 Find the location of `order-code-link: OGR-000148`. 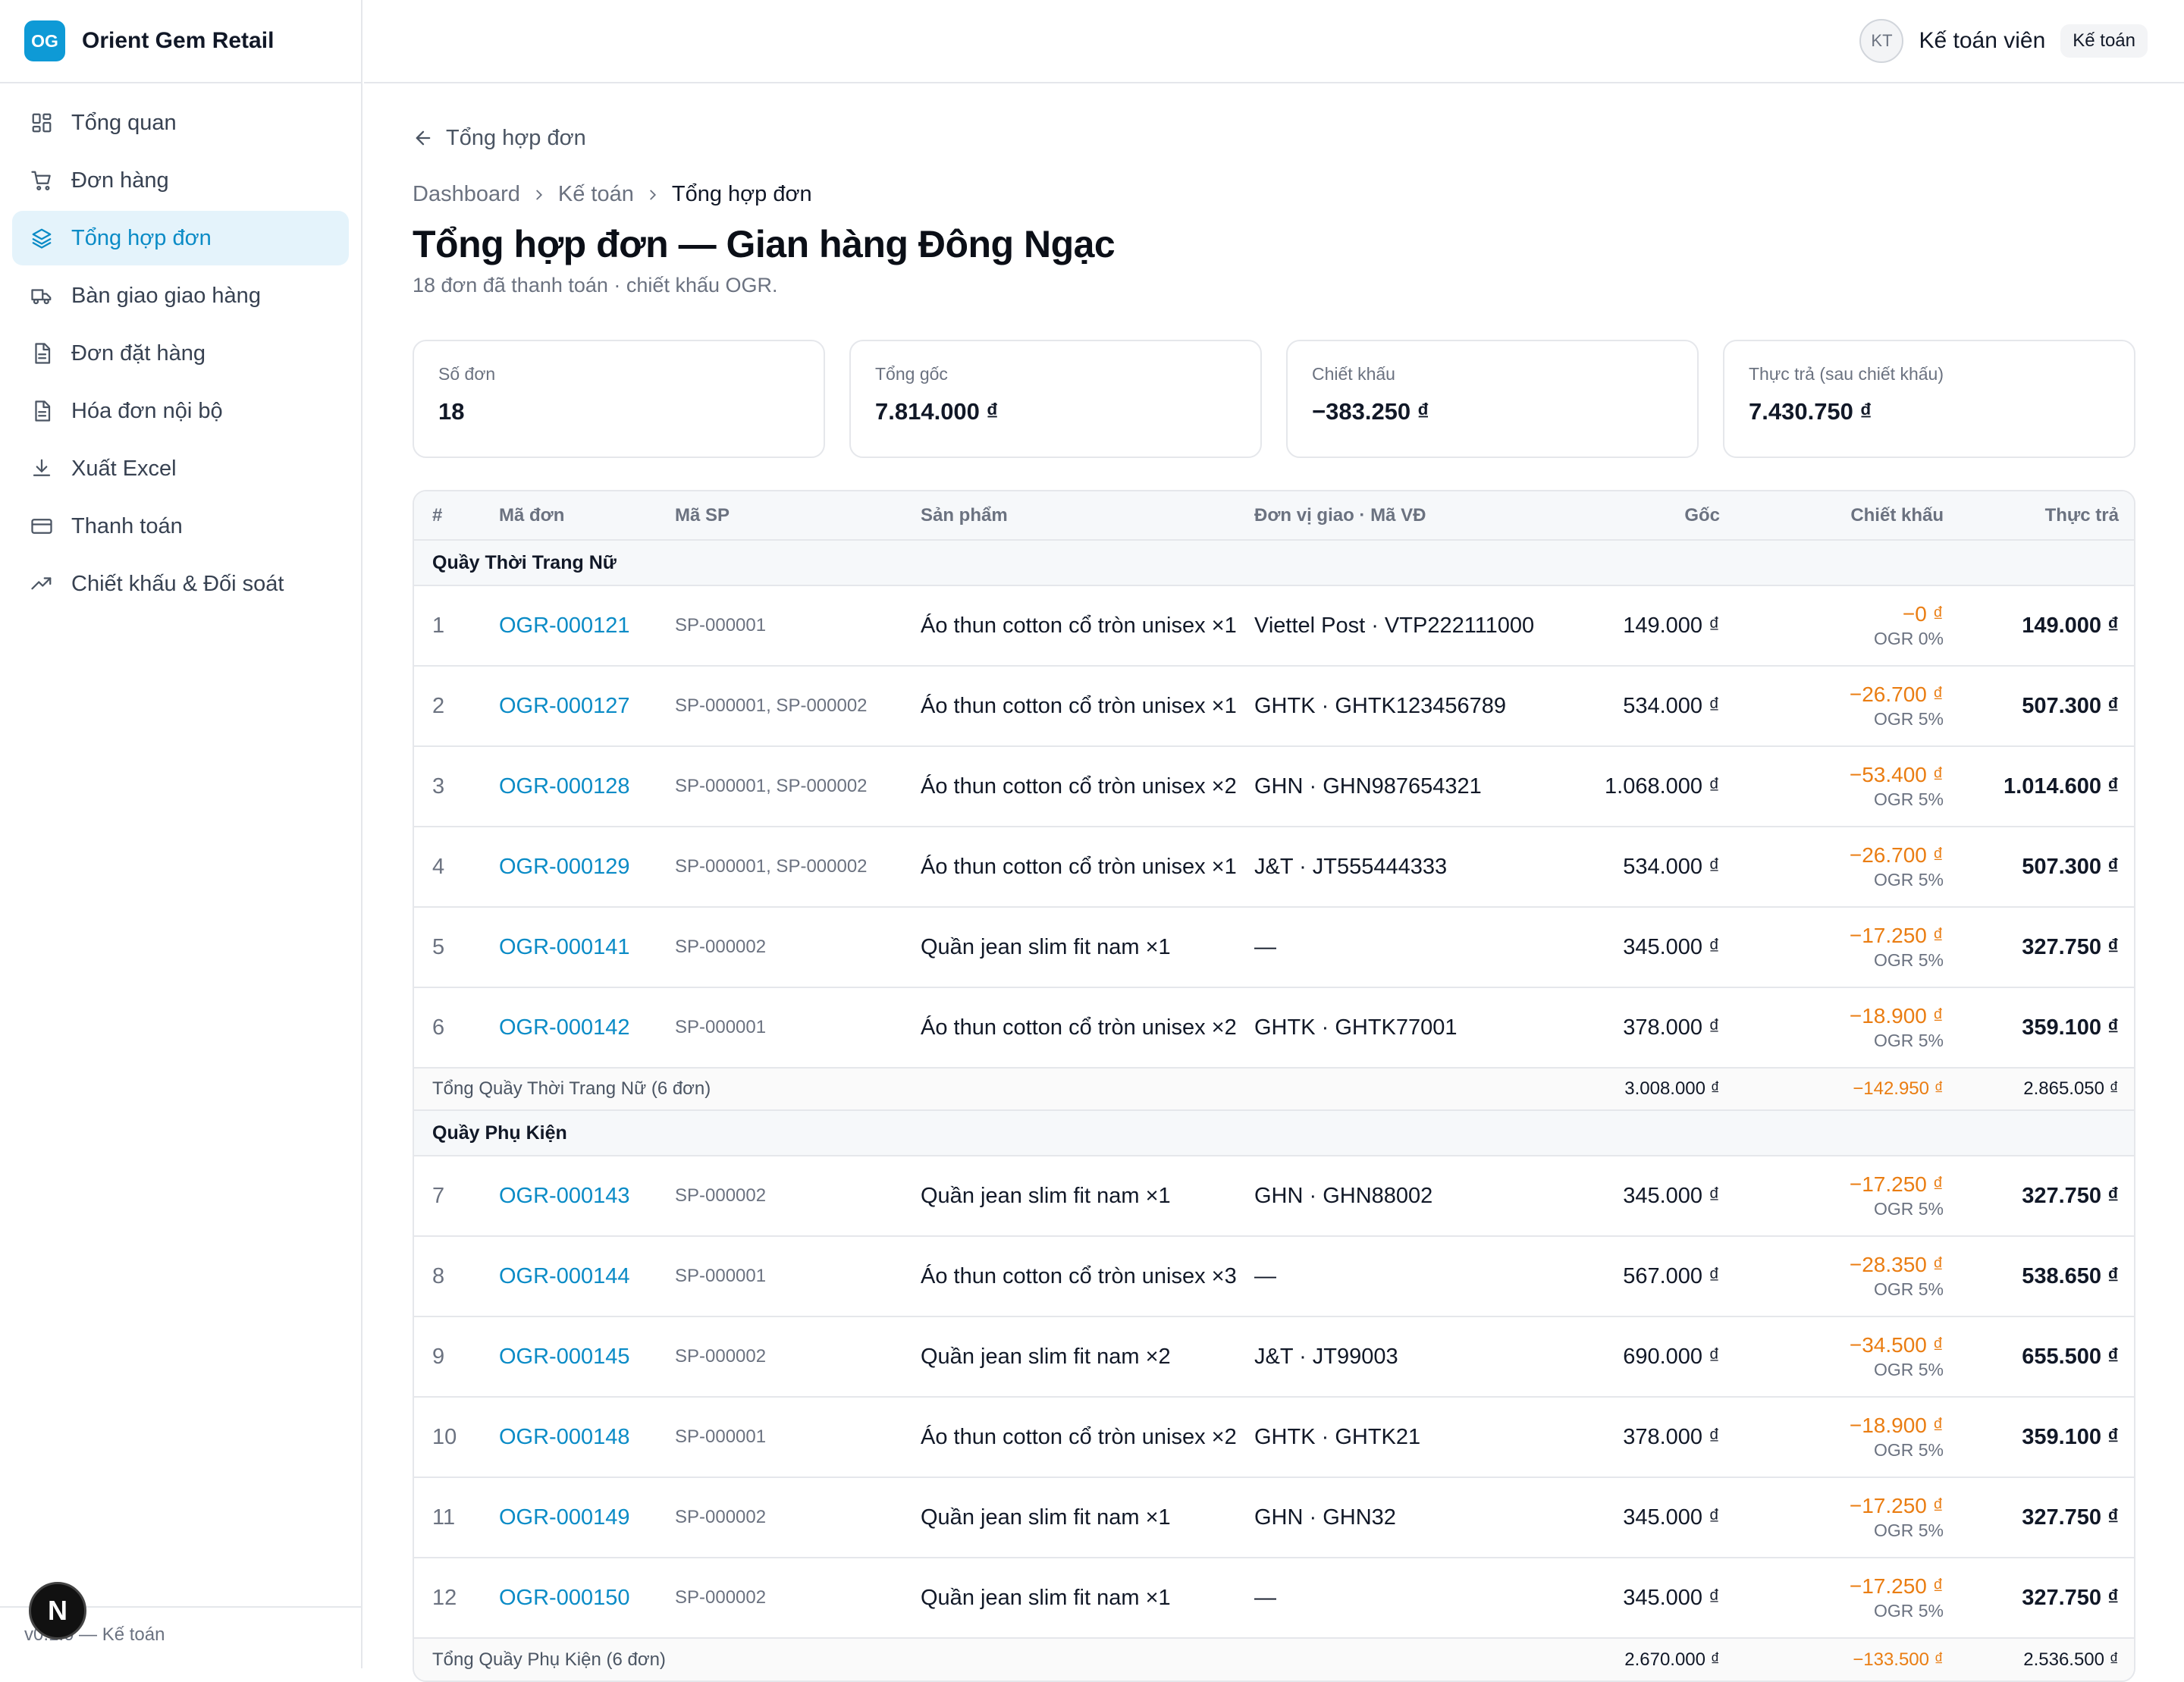

order-code-link: OGR-000148 is located at coordinates (587, 1436).